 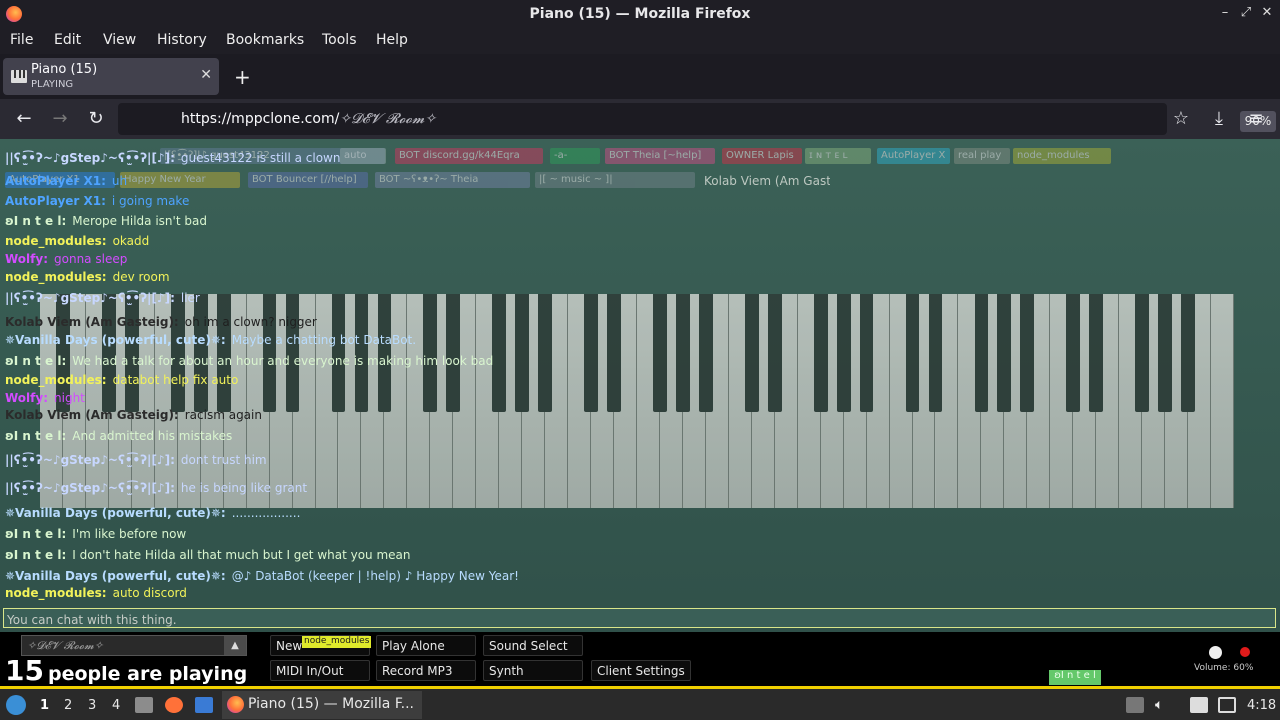 I want to click on tab-bar: Piano (15) PLAYING ✕ +, so click(x=640, y=76).